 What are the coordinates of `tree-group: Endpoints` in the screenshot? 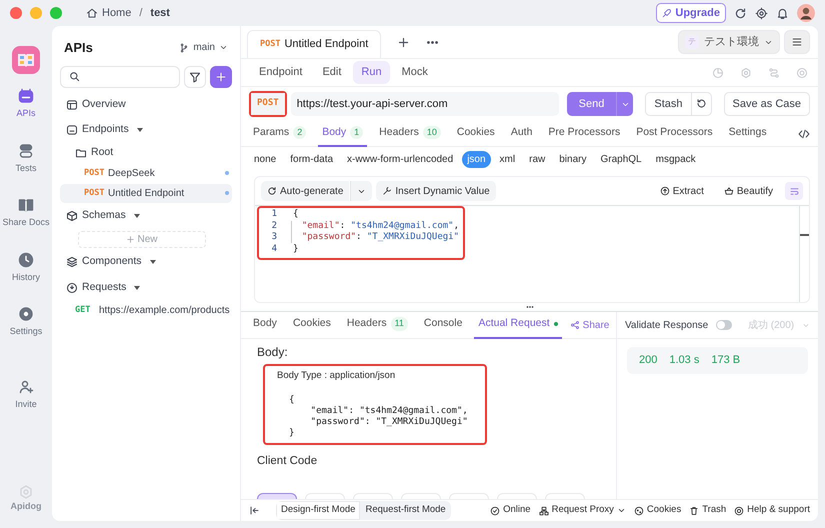 It's located at (146, 130).